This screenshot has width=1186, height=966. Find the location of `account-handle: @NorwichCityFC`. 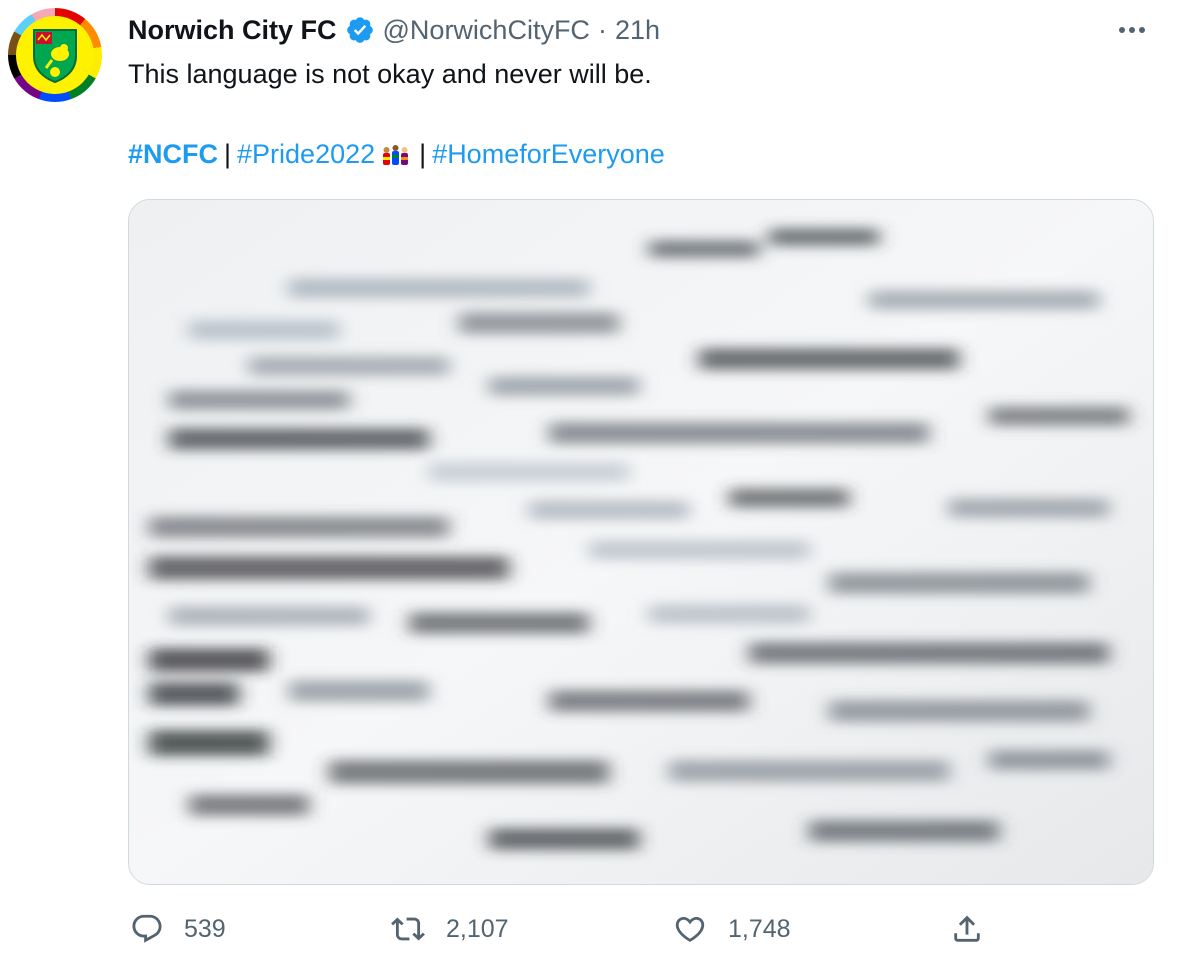

account-handle: @NorwichCityFC is located at coordinates (486, 30).